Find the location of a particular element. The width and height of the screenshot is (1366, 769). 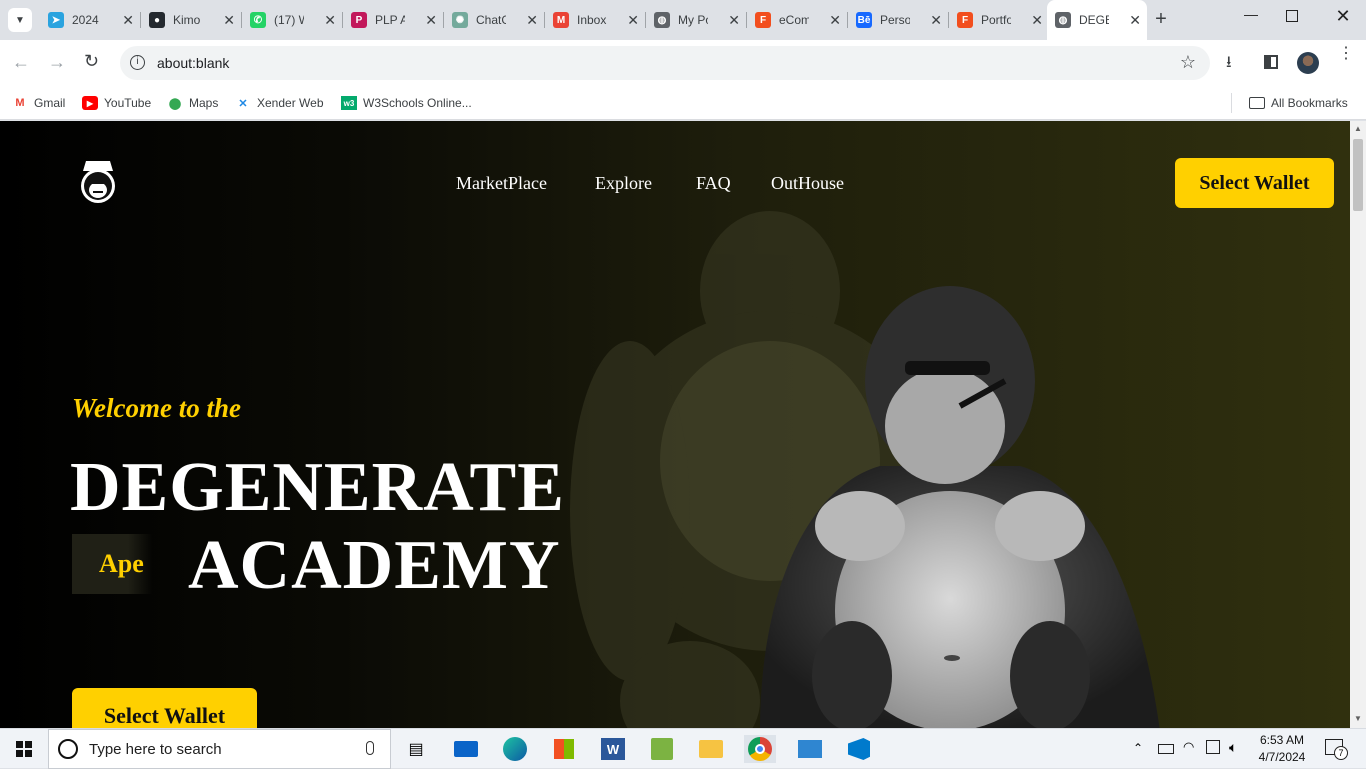

close-window-button: ✕ is located at coordinates (1343, 17).